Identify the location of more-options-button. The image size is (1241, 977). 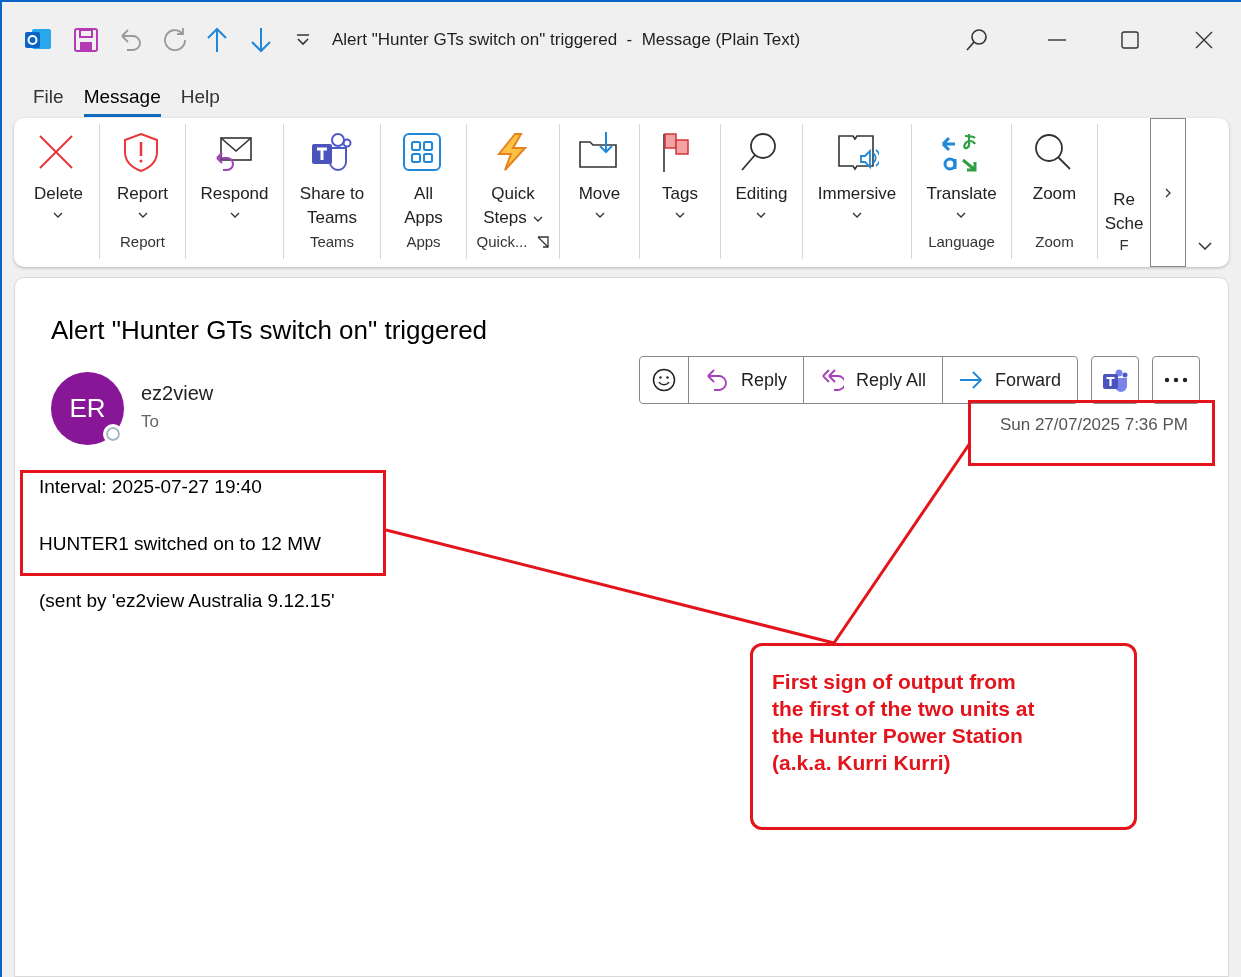
(1176, 380).